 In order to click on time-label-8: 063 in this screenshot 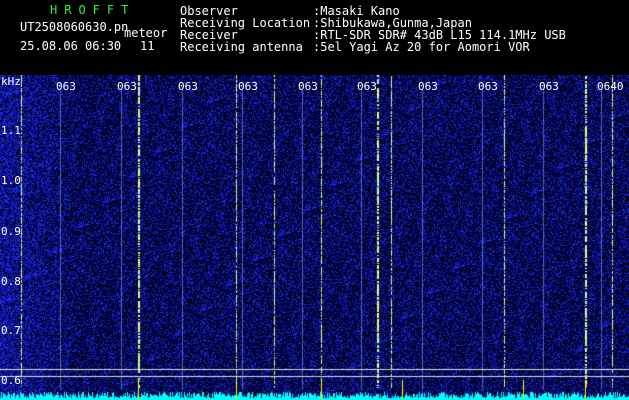, I will do `click(488, 86)`.